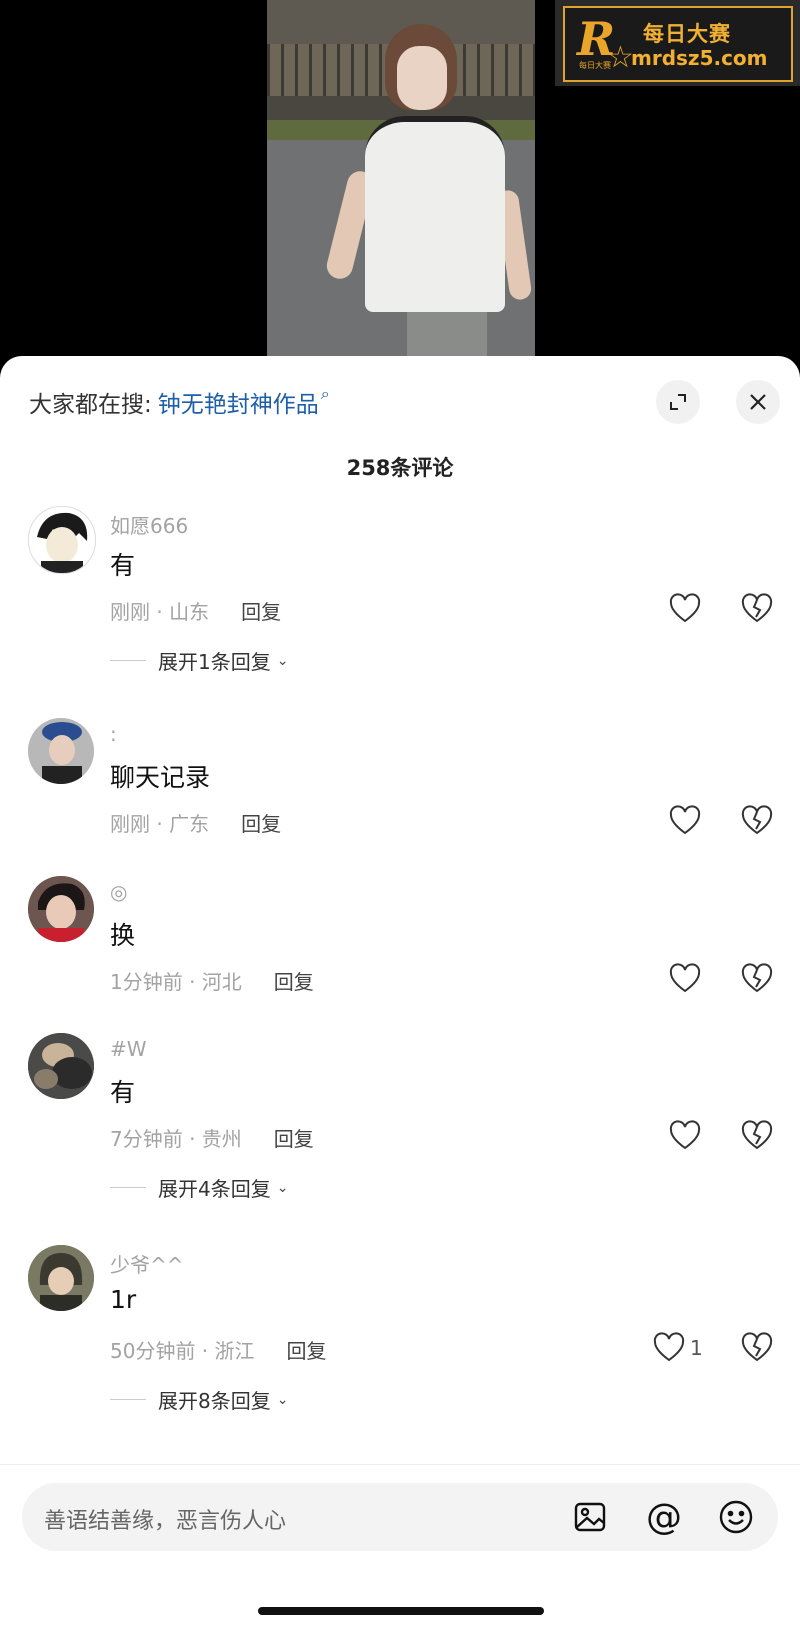 This screenshot has height=1632, width=800. I want to click on video-frame, so click(401, 180).